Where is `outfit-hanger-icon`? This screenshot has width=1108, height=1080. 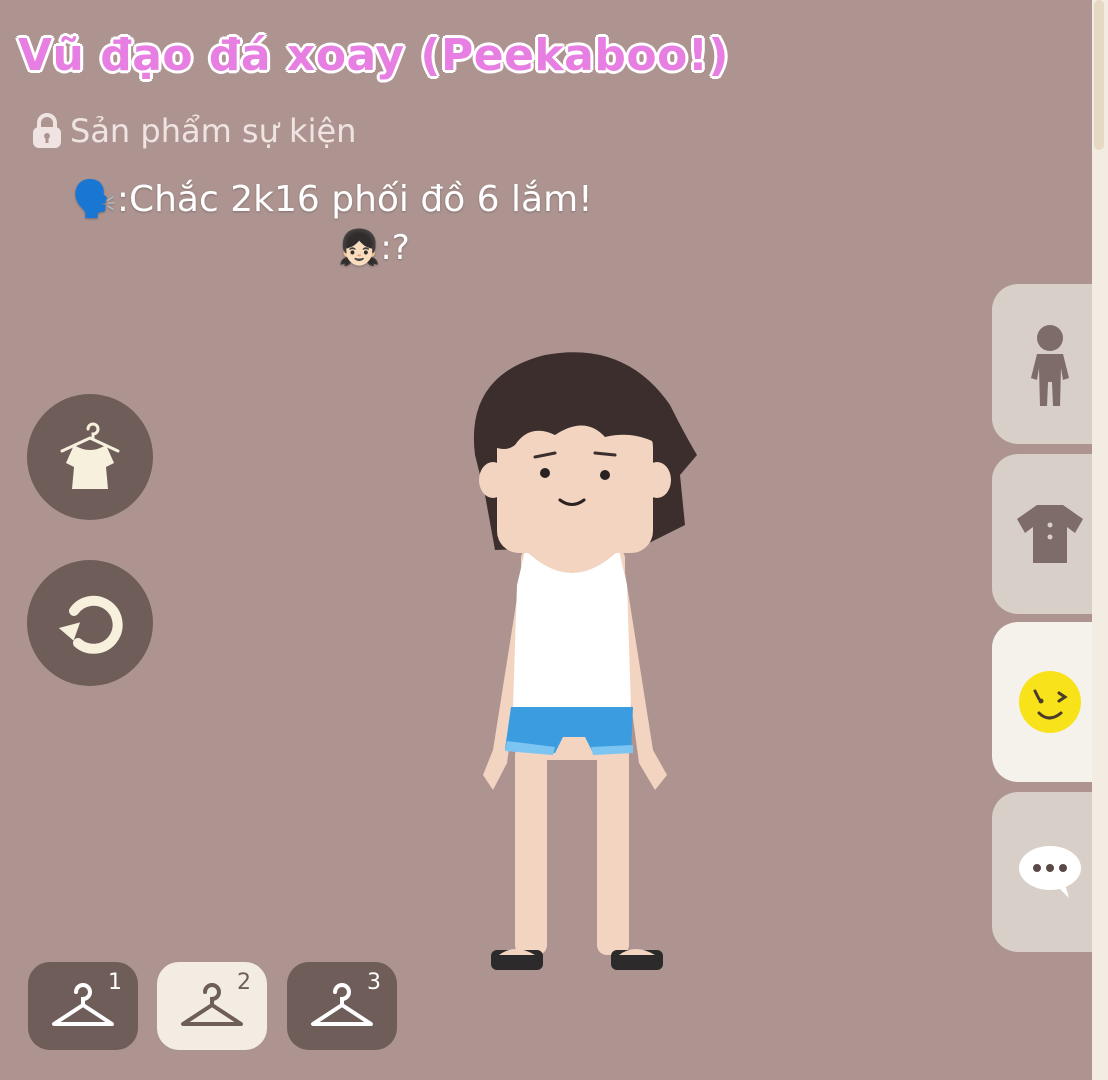 outfit-hanger-icon is located at coordinates (90, 455).